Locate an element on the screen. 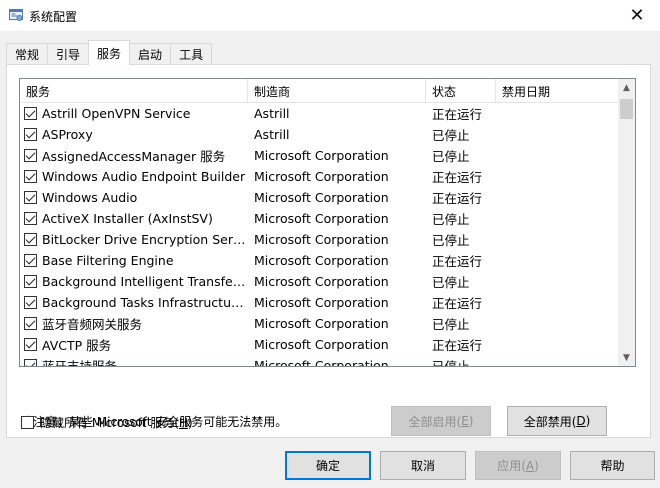  service-name: AVCTP 服务 is located at coordinates (77, 345).